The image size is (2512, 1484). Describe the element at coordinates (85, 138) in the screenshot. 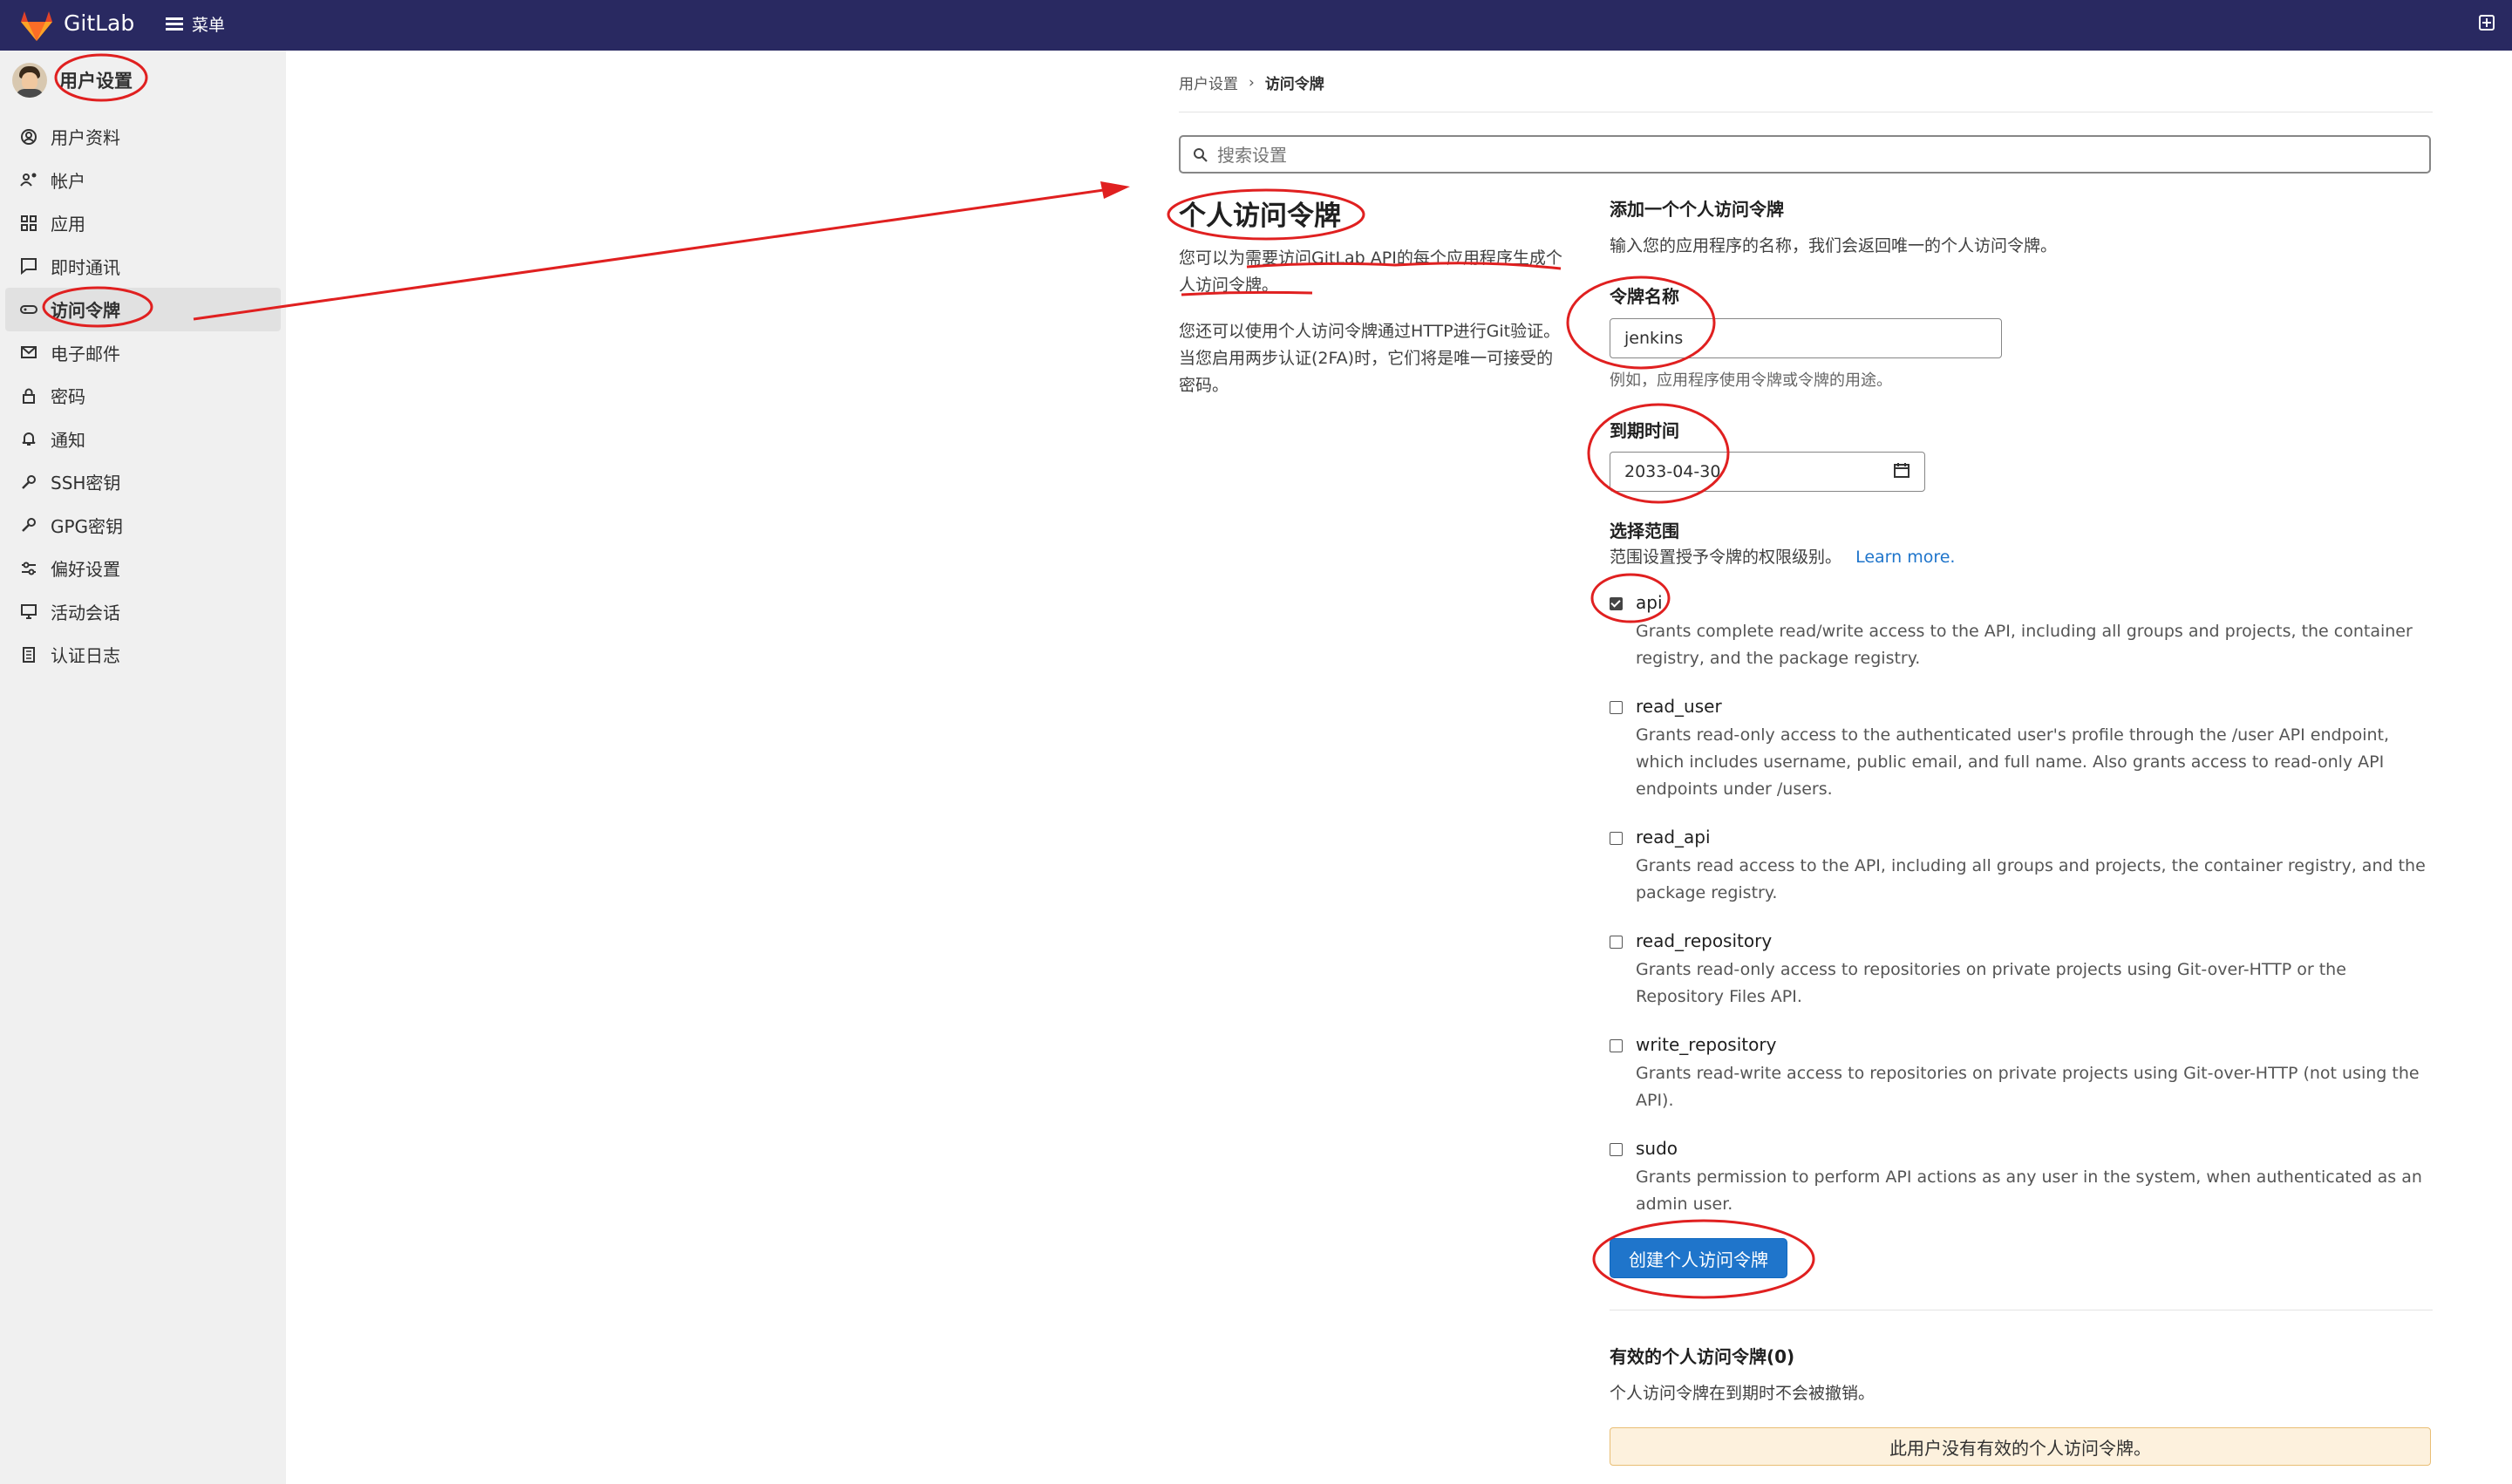

I see `sidebar-item-label: 用户资料` at that location.